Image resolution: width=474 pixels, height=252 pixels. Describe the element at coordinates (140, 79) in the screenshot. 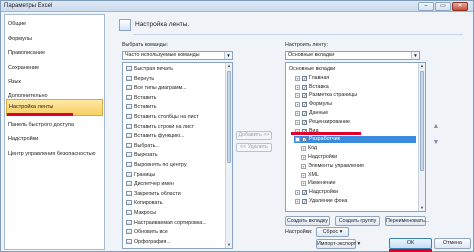

I see `list-item: Вернуть` at that location.